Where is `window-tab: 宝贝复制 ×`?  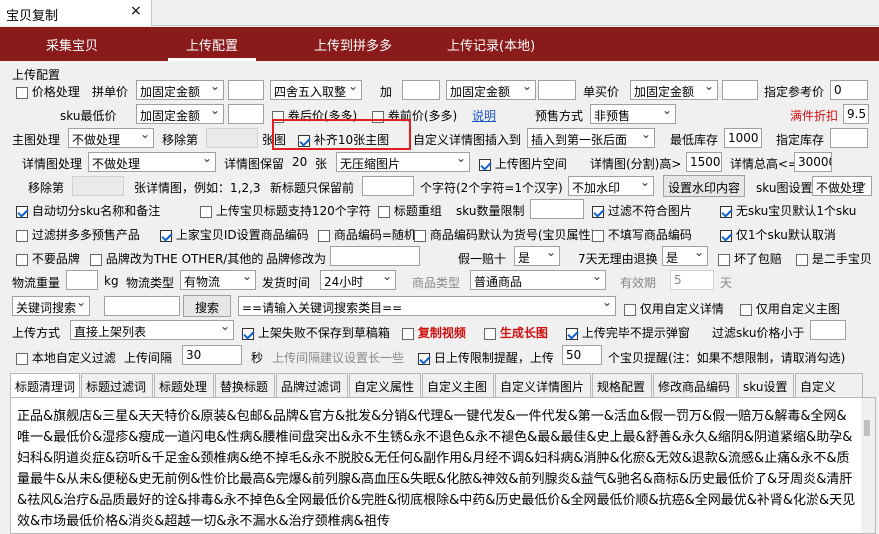 window-tab: 宝贝复制 × is located at coordinates (76, 13).